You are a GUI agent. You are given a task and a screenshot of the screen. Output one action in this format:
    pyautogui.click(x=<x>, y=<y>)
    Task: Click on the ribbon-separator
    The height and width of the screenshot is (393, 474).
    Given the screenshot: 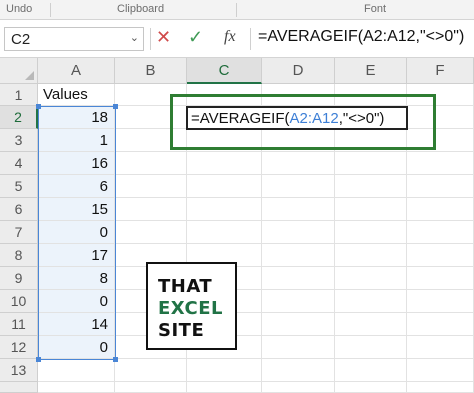 What is the action you would take?
    pyautogui.click(x=236, y=10)
    